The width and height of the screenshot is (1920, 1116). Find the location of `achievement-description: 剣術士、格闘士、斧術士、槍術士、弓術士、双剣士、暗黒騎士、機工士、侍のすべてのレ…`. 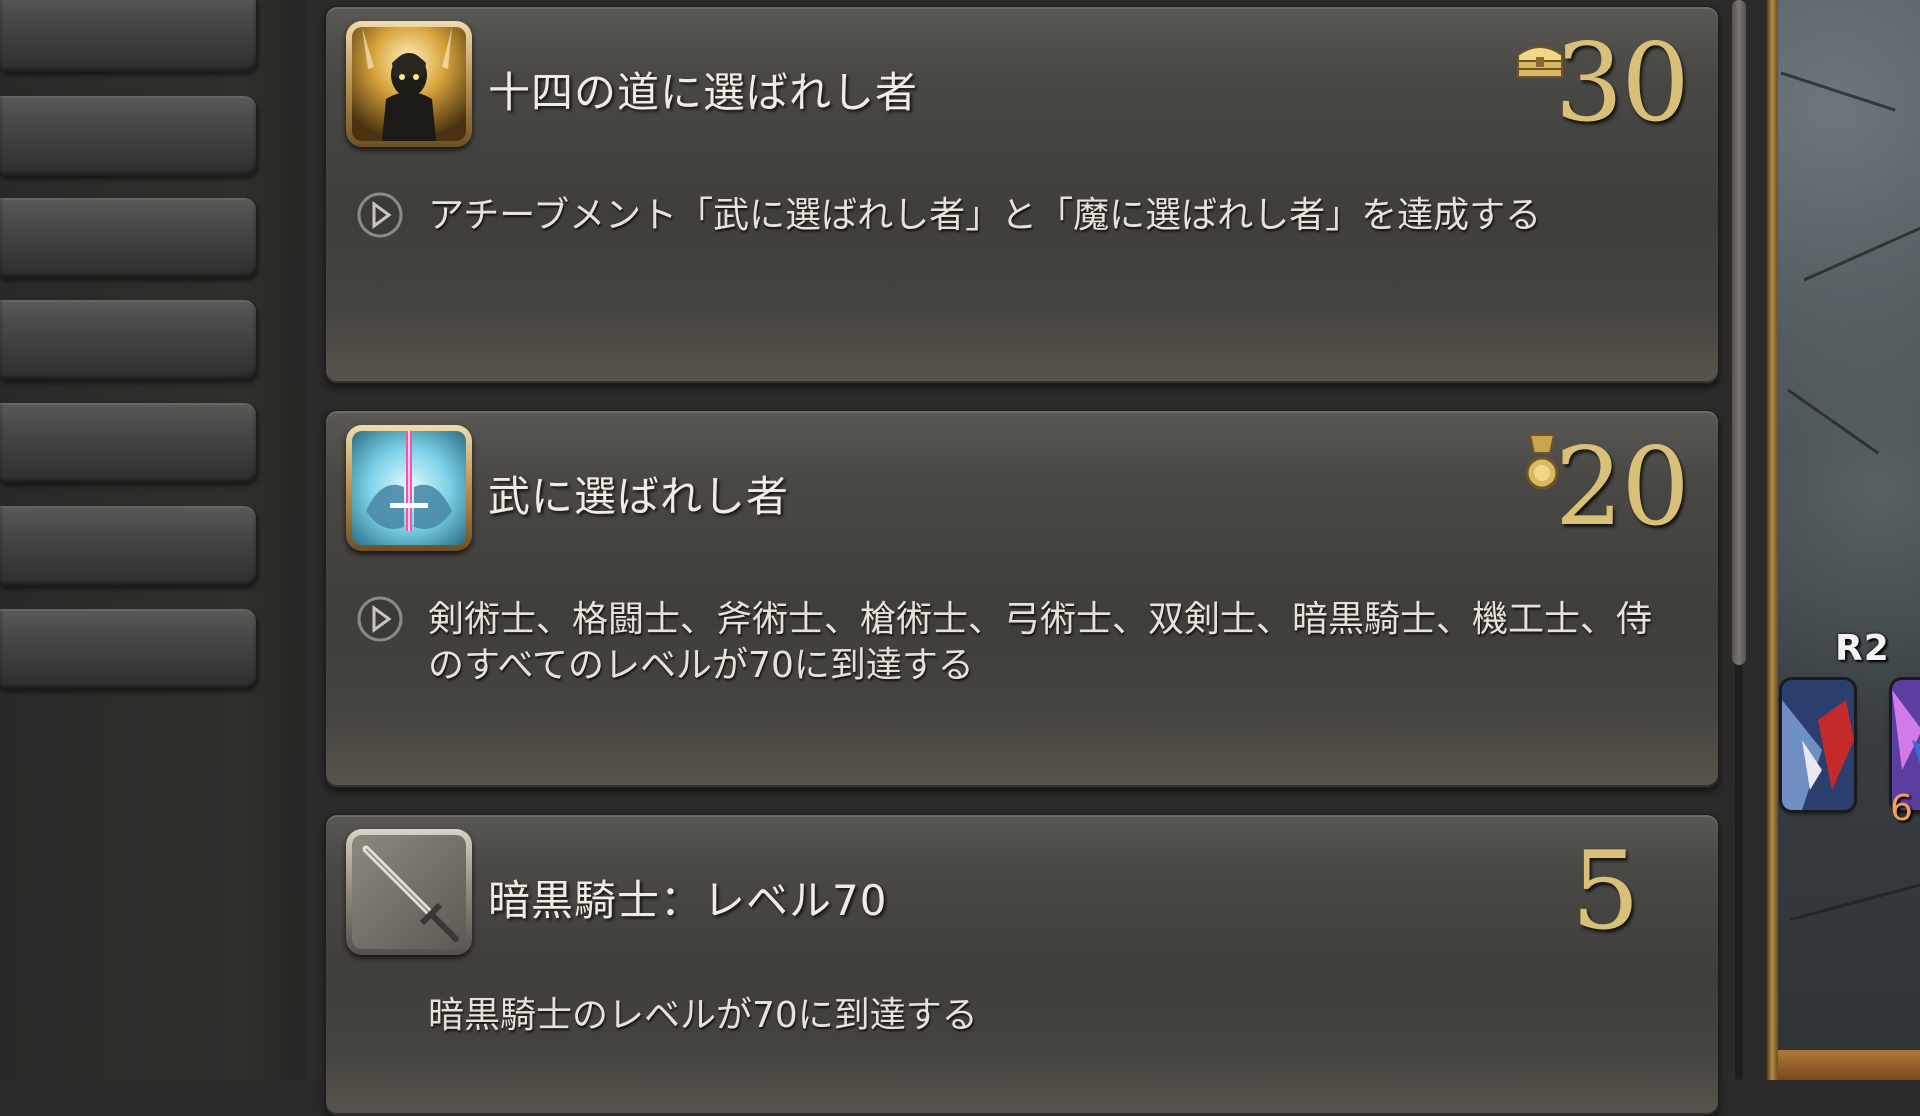

achievement-description: 剣術士、格闘士、斧術士、槍術士、弓術士、双剣士、暗黒騎士、機工士、侍のすべてのレ… is located at coordinates (1040, 642).